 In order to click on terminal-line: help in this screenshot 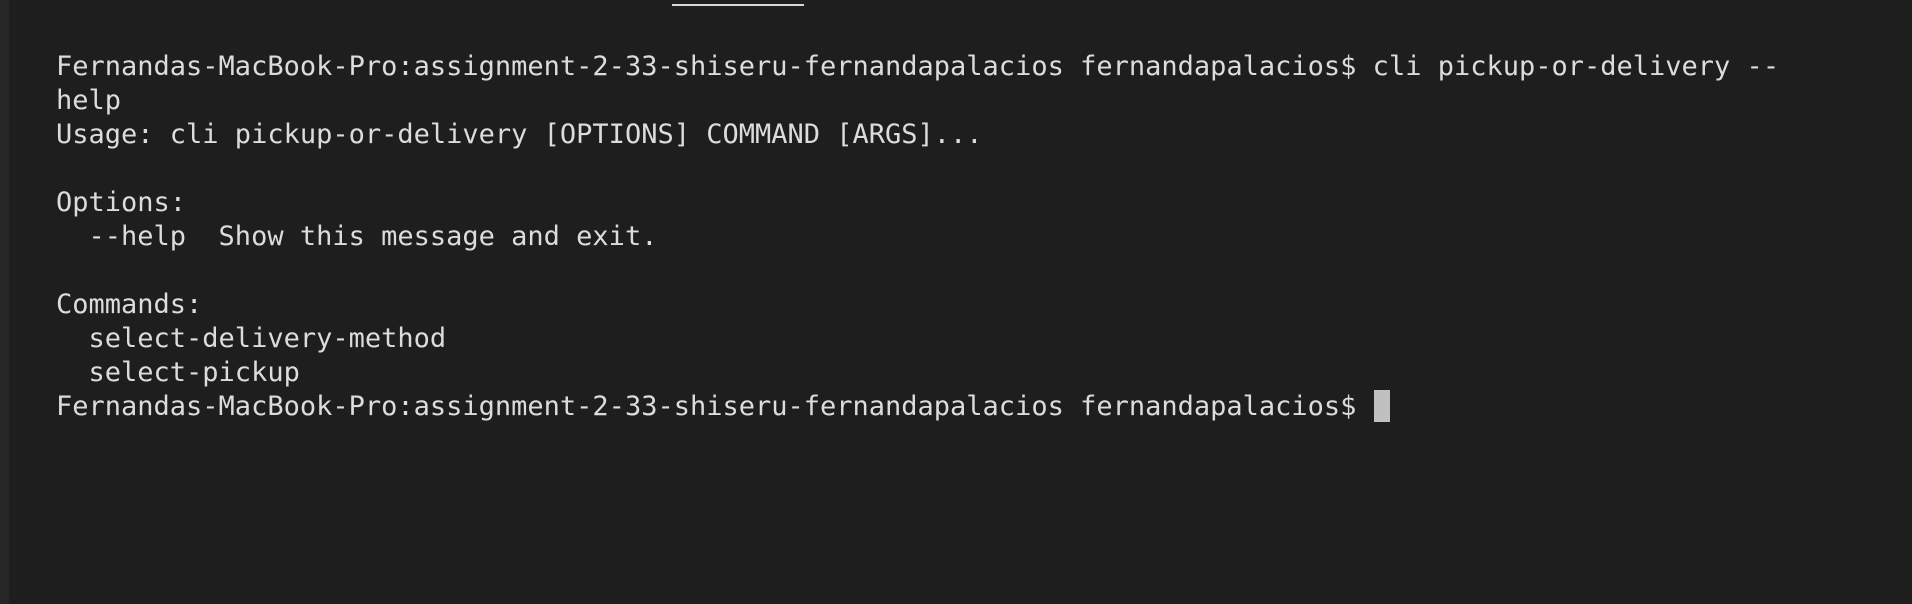, I will do `click(89, 100)`.